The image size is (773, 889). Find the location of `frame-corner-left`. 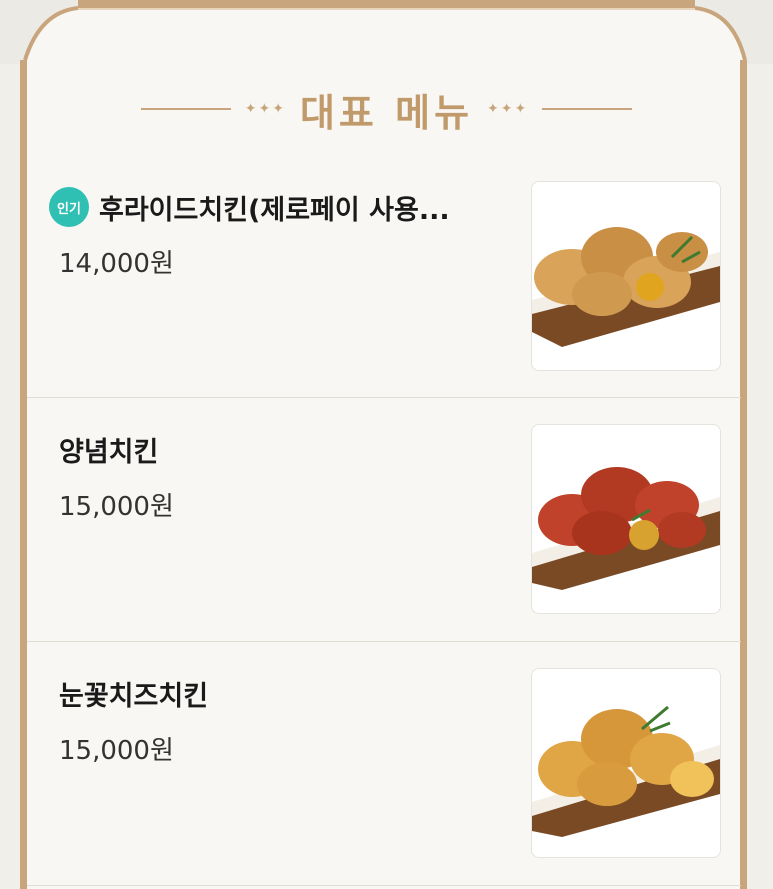

frame-corner-left is located at coordinates (39, 32).